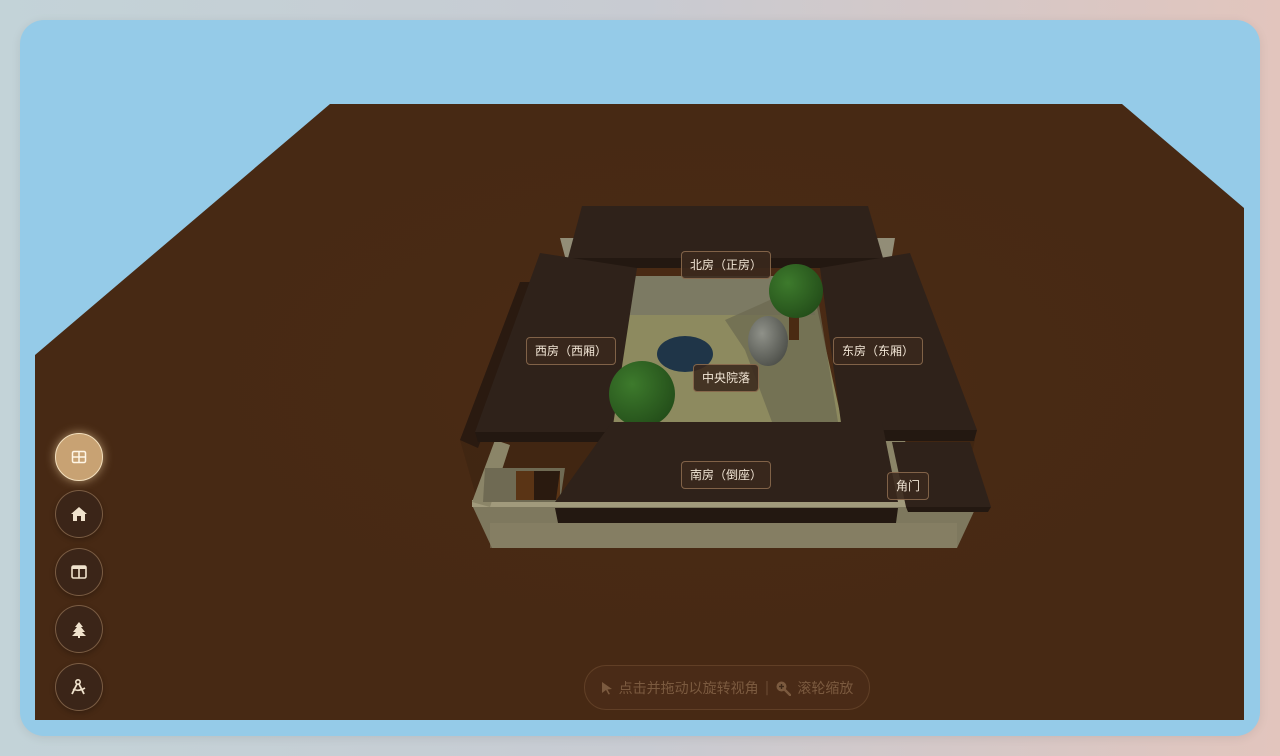 The width and height of the screenshot is (1280, 756). Describe the element at coordinates (726, 378) in the screenshot. I see `label-courtyard: 中央院落` at that location.